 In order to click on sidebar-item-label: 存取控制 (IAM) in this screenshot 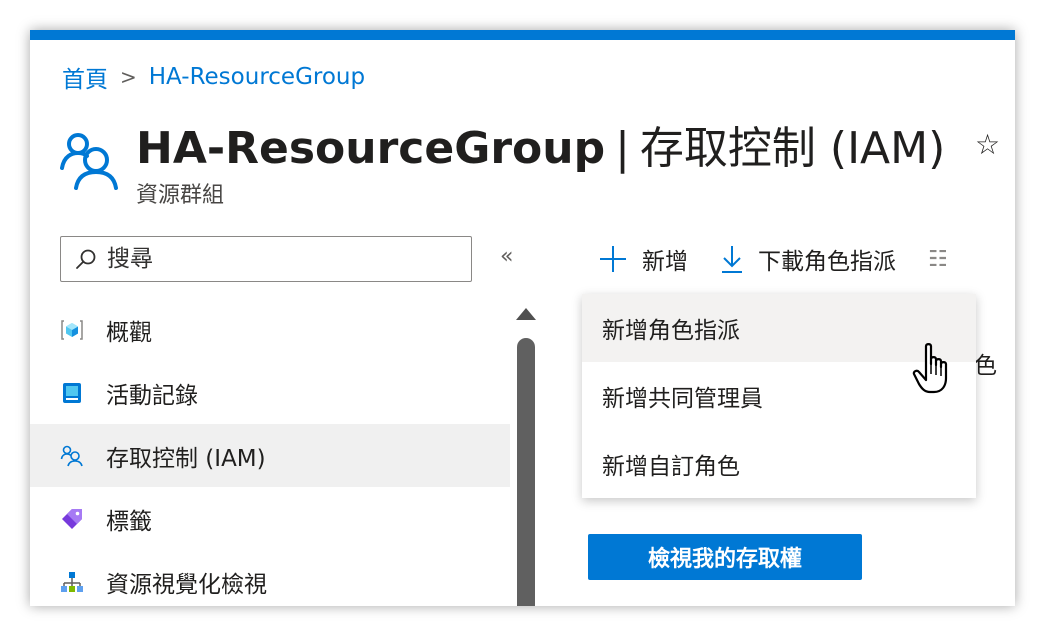, I will do `click(186, 458)`.